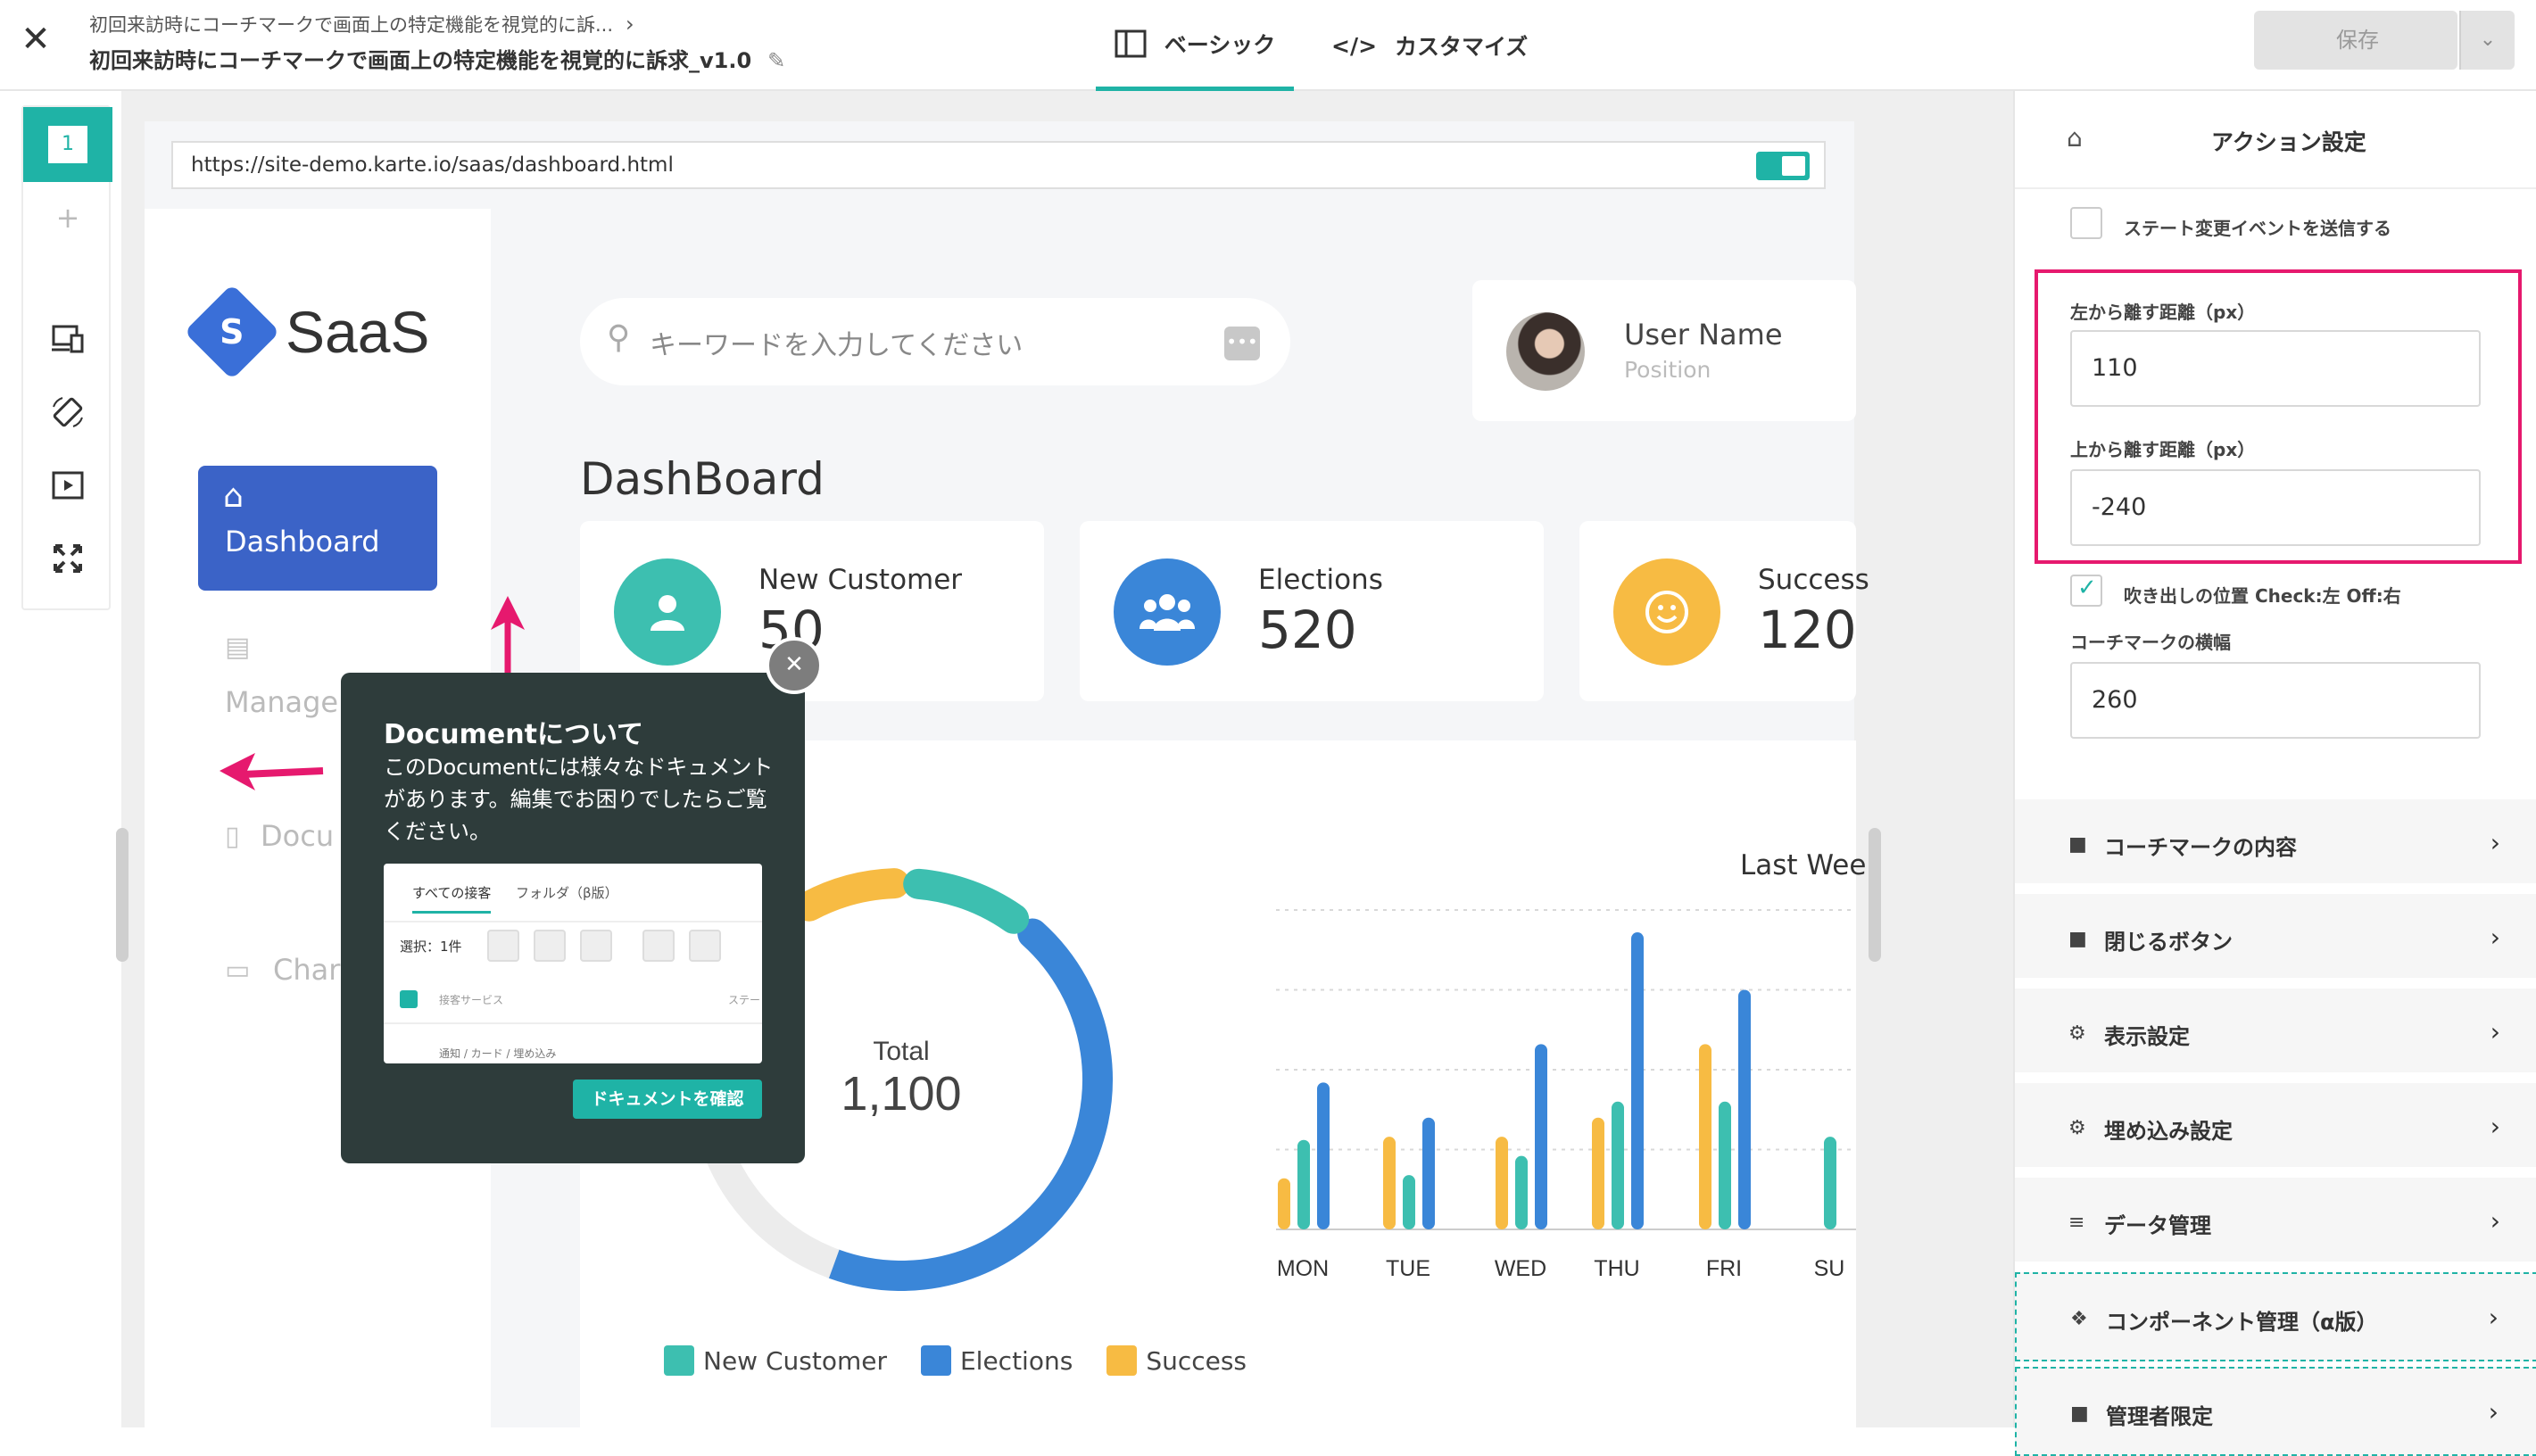 The width and height of the screenshot is (2536, 1456). I want to click on panel-title: アクション設定, so click(2288, 142).